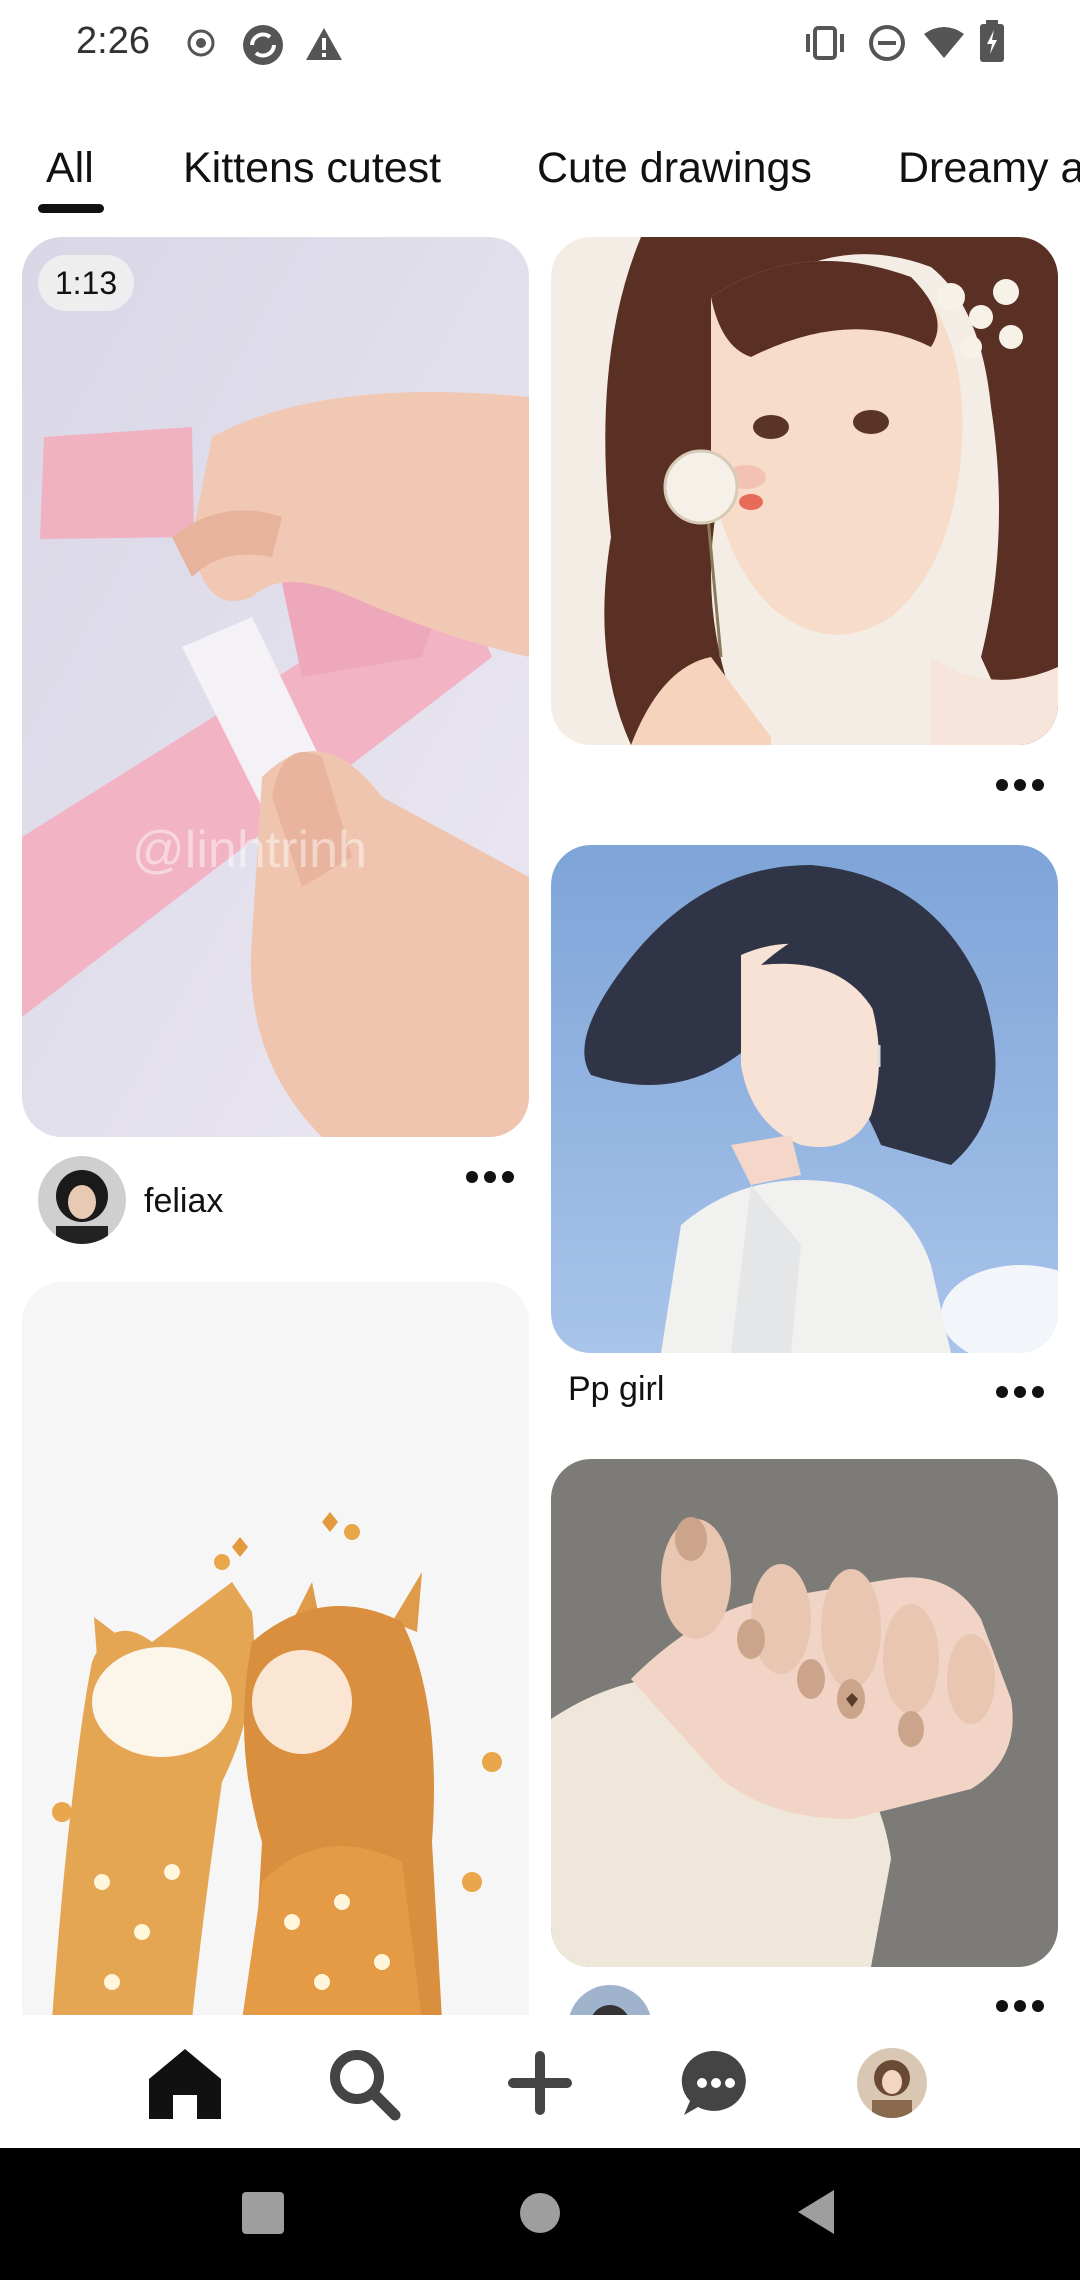 The height and width of the screenshot is (2280, 1080). What do you see at coordinates (616, 1389) in the screenshot?
I see `pp-girl-title: Pp girl` at bounding box center [616, 1389].